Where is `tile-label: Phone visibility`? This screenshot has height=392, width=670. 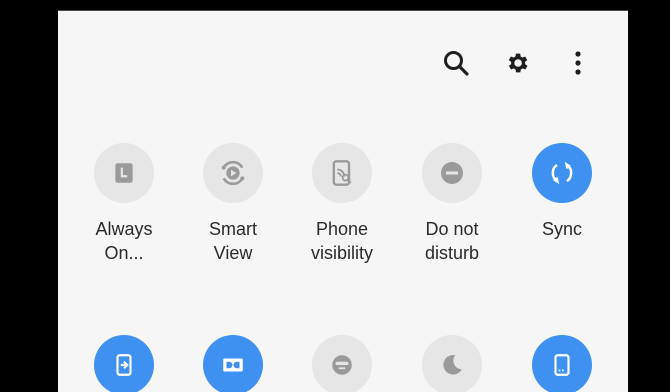 tile-label: Phone visibility is located at coordinates (341, 241).